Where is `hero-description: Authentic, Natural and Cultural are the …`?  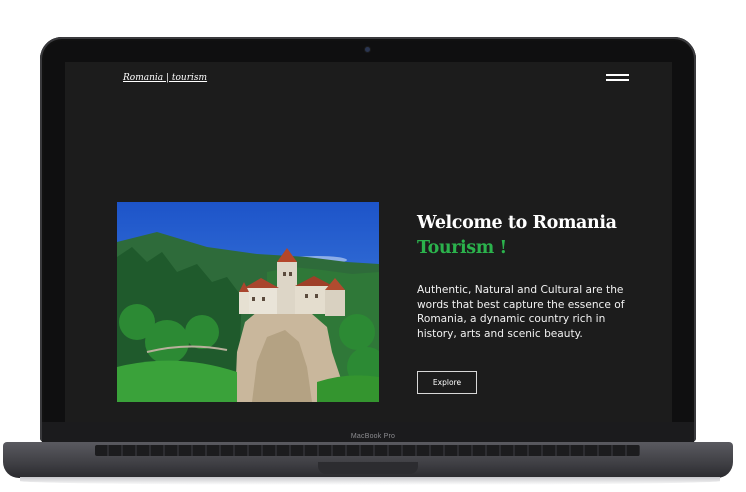
hero-description: Authentic, Natural and Cultural are the … is located at coordinates (521, 312).